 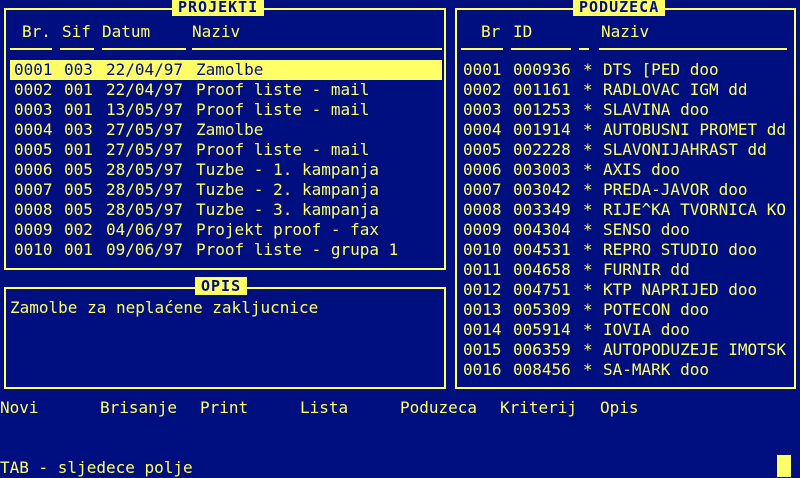 I want to click on poduzece-cell-br: 0006, so click(x=482, y=169).